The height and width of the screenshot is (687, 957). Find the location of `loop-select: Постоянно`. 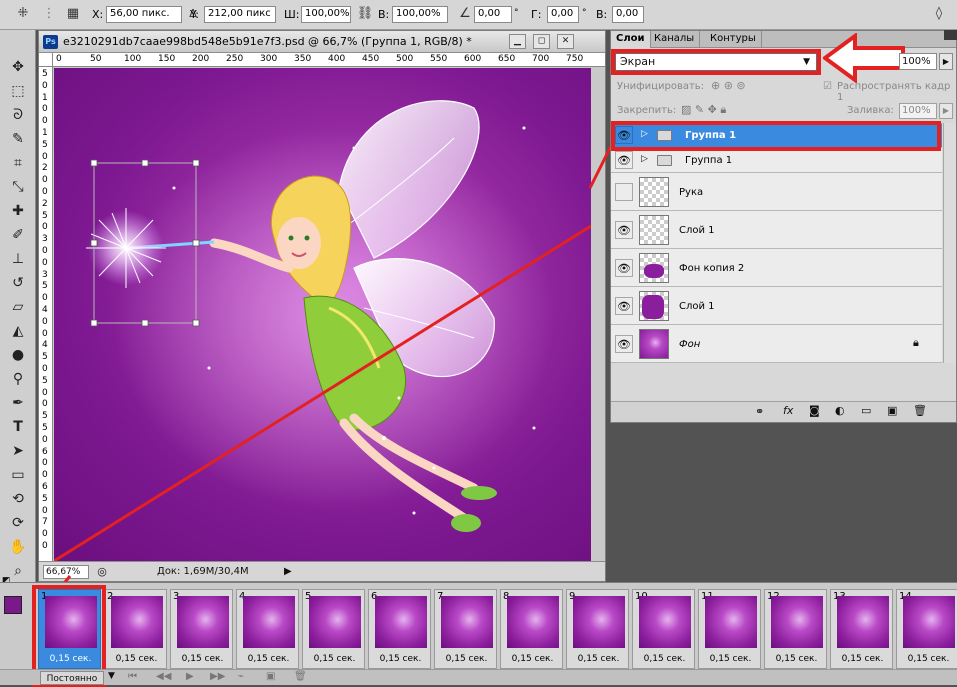

loop-select: Постоянно is located at coordinates (72, 678).